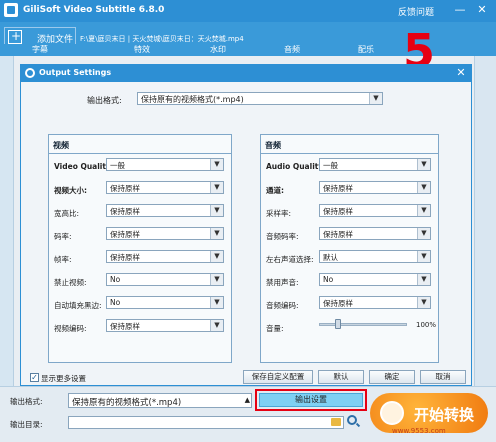 The width and height of the screenshot is (496, 442). I want to click on aspect-ratio-value: 保持原样, so click(125, 211).